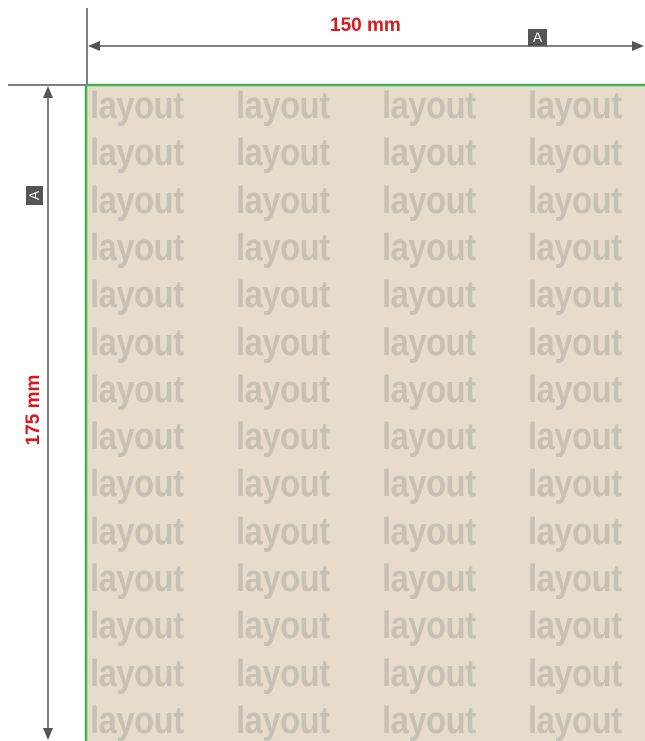 The width and height of the screenshot is (645, 741). What do you see at coordinates (33, 410) in the screenshot?
I see `height-dimension-label: 175 mm` at bounding box center [33, 410].